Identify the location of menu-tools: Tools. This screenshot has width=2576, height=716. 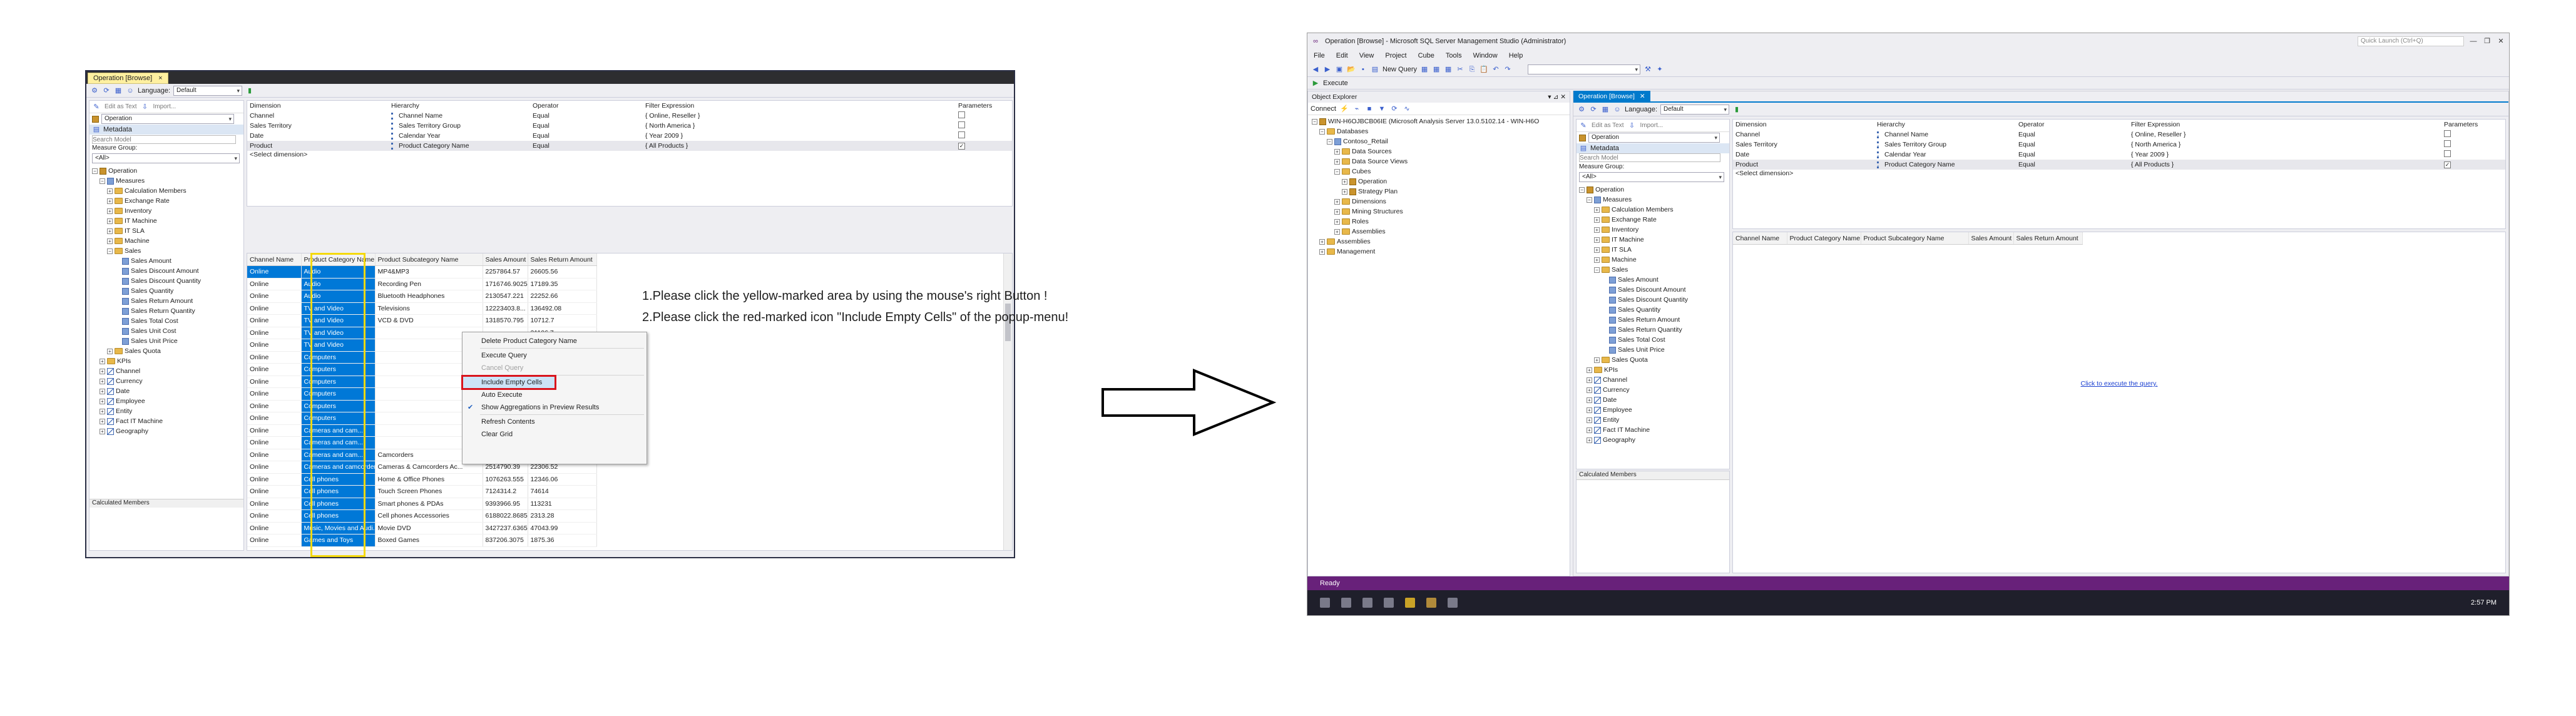
(1454, 55).